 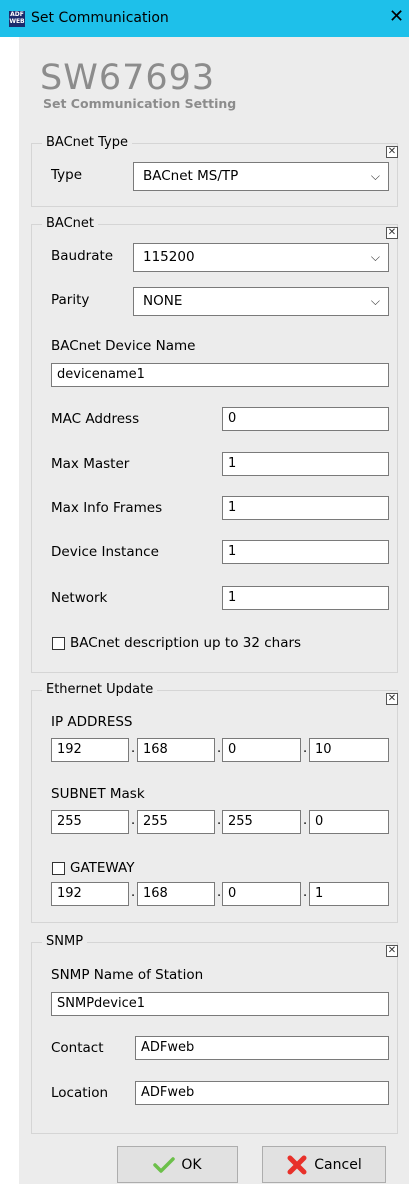 I want to click on max-master-label: Max Master, so click(x=90, y=464).